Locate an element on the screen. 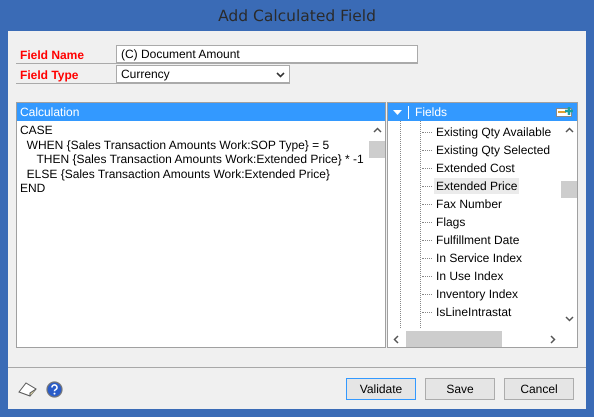 This screenshot has height=417, width=594. dropdown-icon is located at coordinates (397, 112).